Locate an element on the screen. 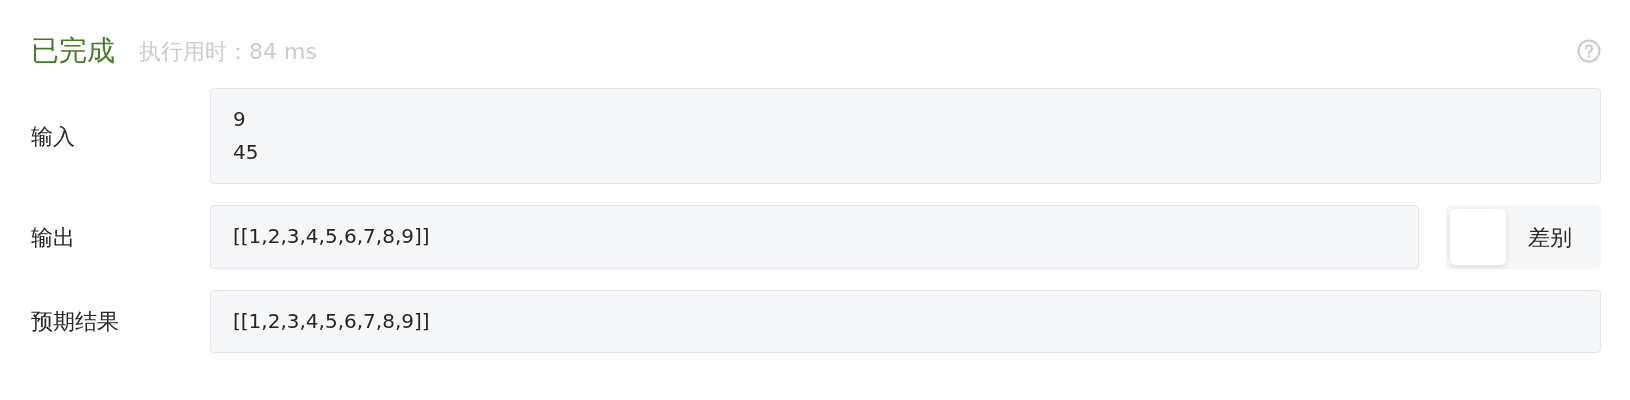 This screenshot has width=1630, height=400. field-label: 预期结果 is located at coordinates (75, 322).